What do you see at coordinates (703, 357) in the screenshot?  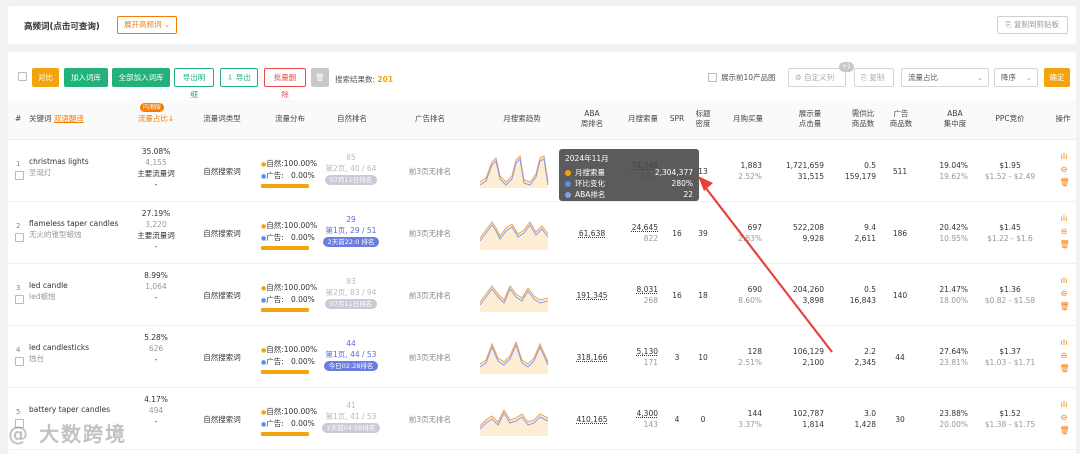 I see `title-density-value: 10` at bounding box center [703, 357].